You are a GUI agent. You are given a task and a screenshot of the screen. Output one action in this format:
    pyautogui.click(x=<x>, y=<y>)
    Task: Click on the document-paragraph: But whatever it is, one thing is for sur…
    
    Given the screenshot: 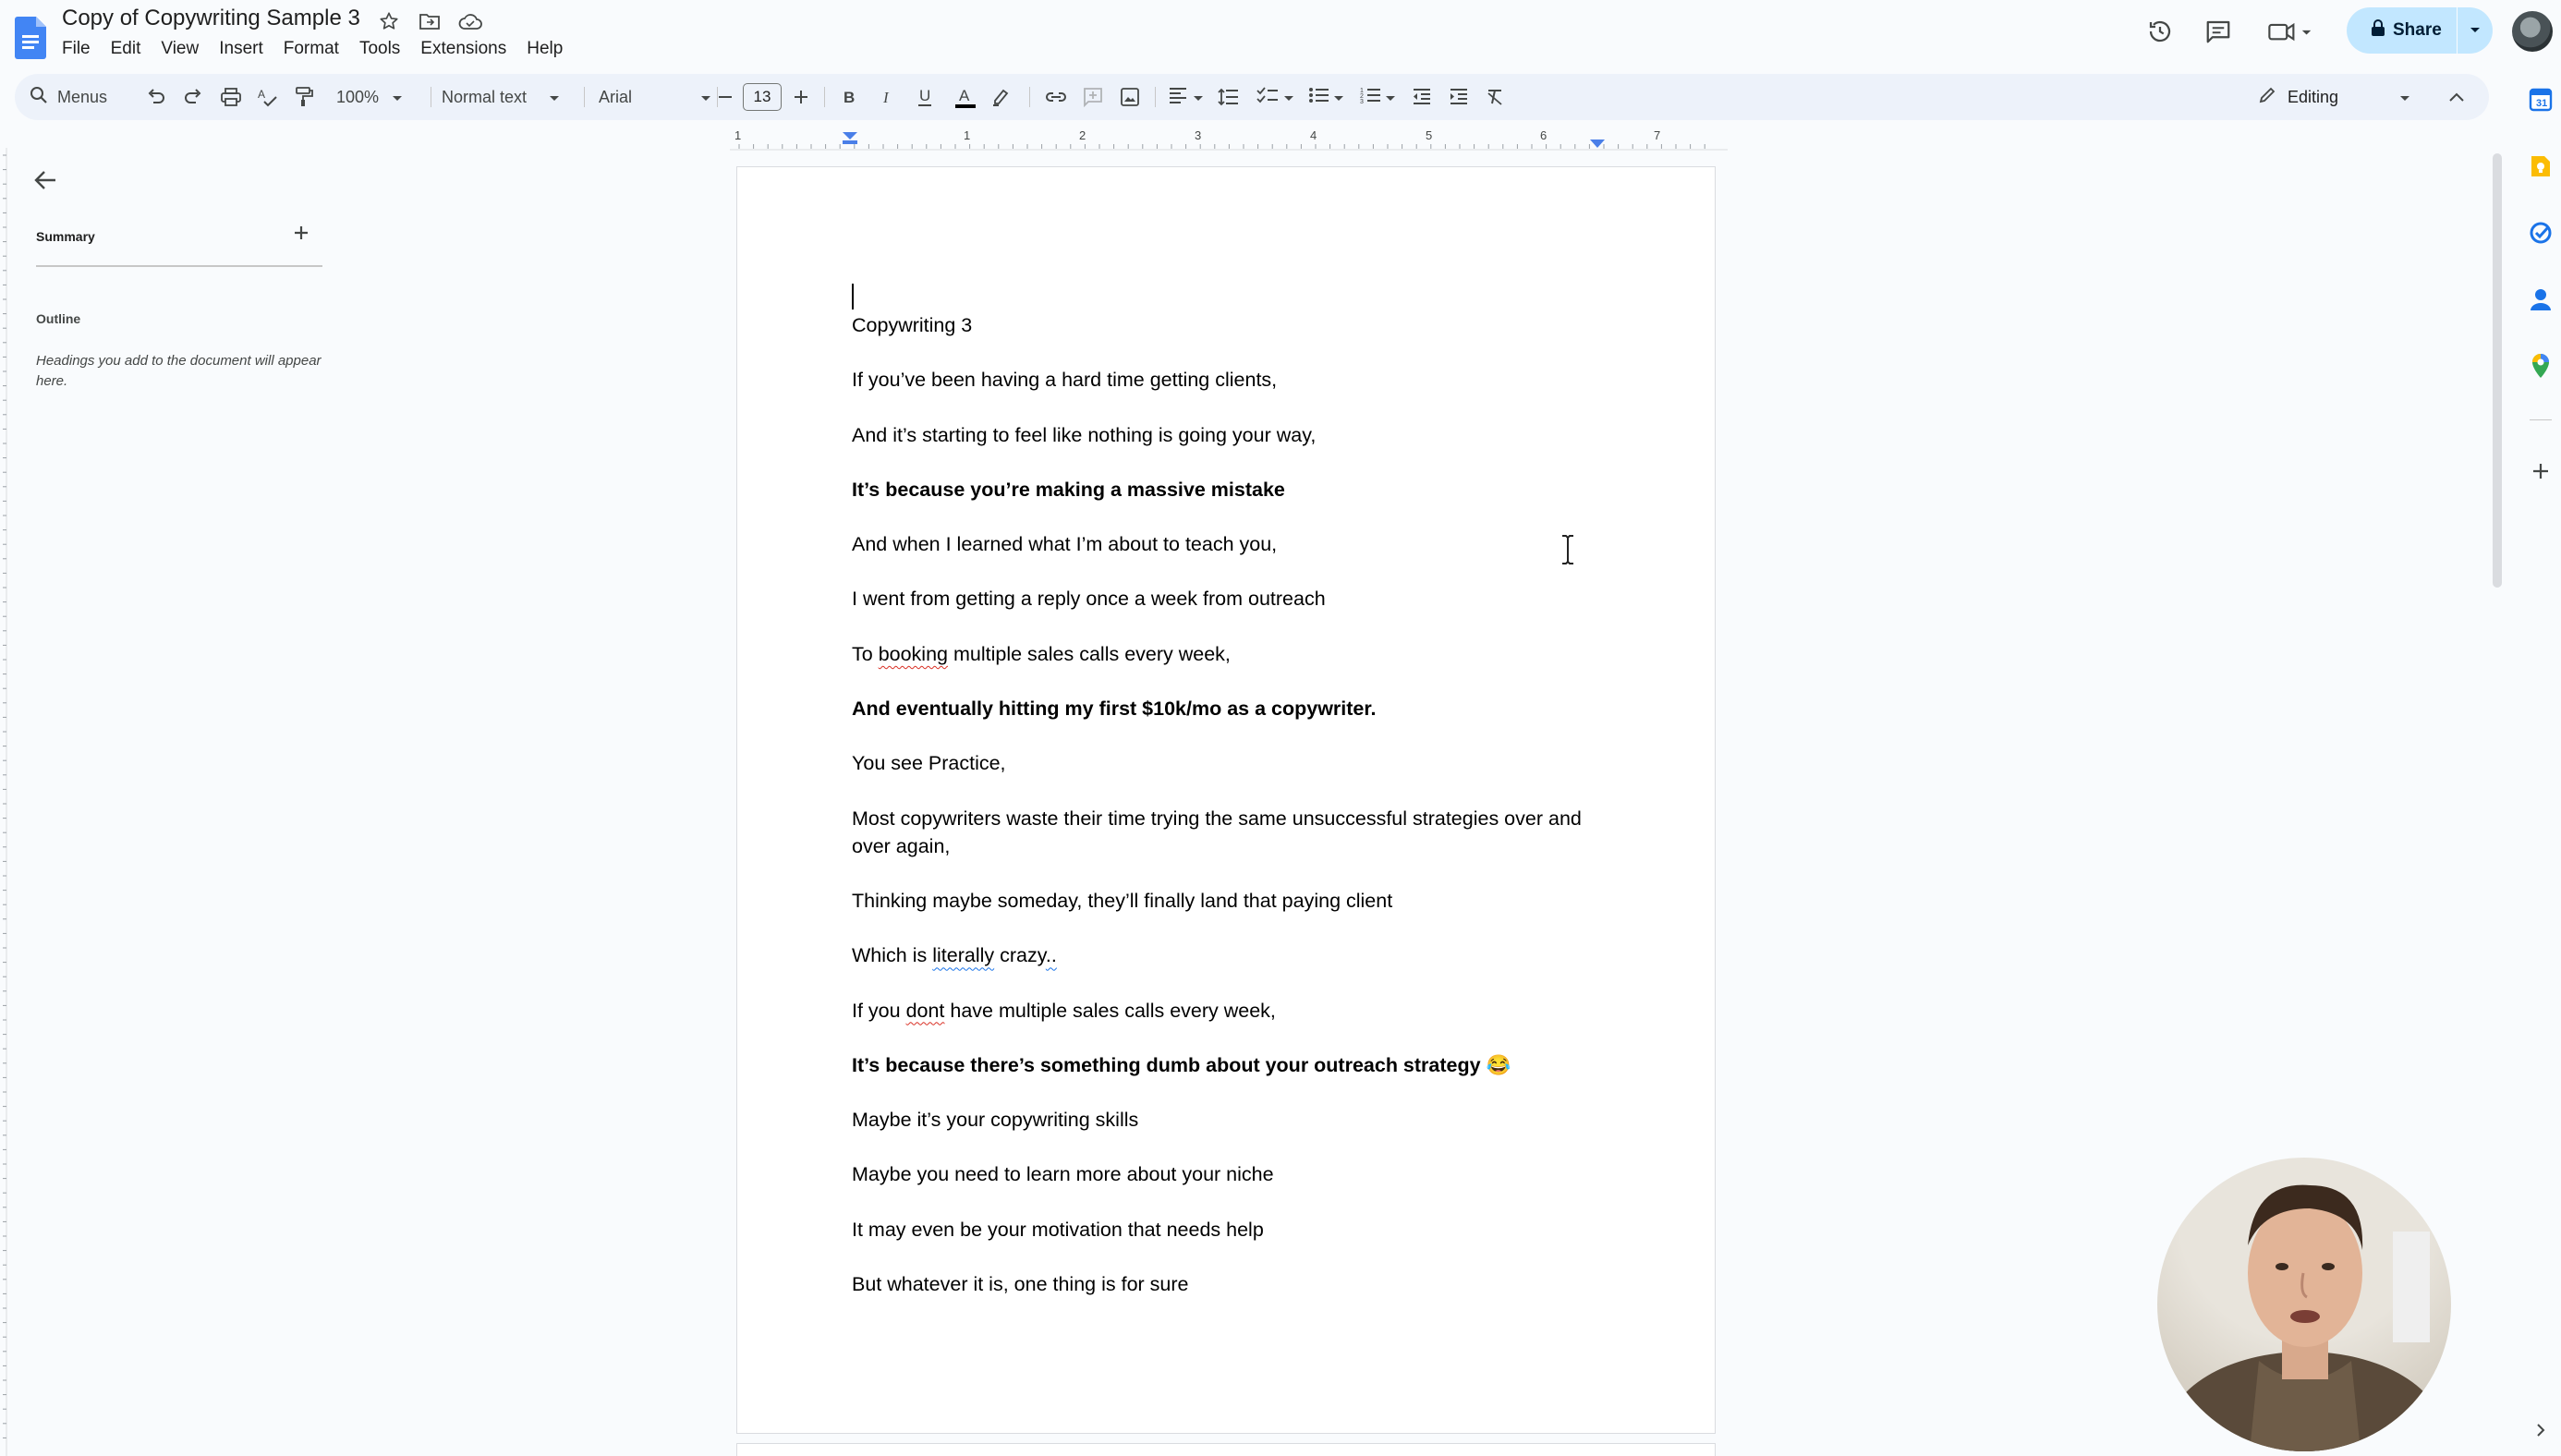 What is the action you would take?
    pyautogui.click(x=1221, y=1284)
    